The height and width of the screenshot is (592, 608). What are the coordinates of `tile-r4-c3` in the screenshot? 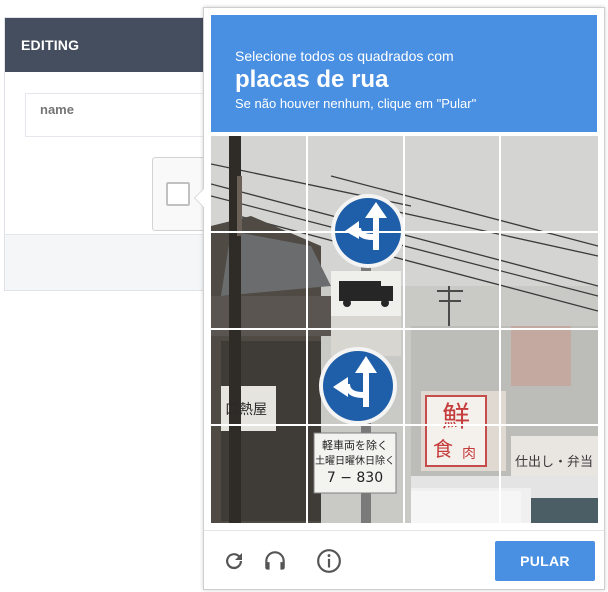 It's located at (453, 474).